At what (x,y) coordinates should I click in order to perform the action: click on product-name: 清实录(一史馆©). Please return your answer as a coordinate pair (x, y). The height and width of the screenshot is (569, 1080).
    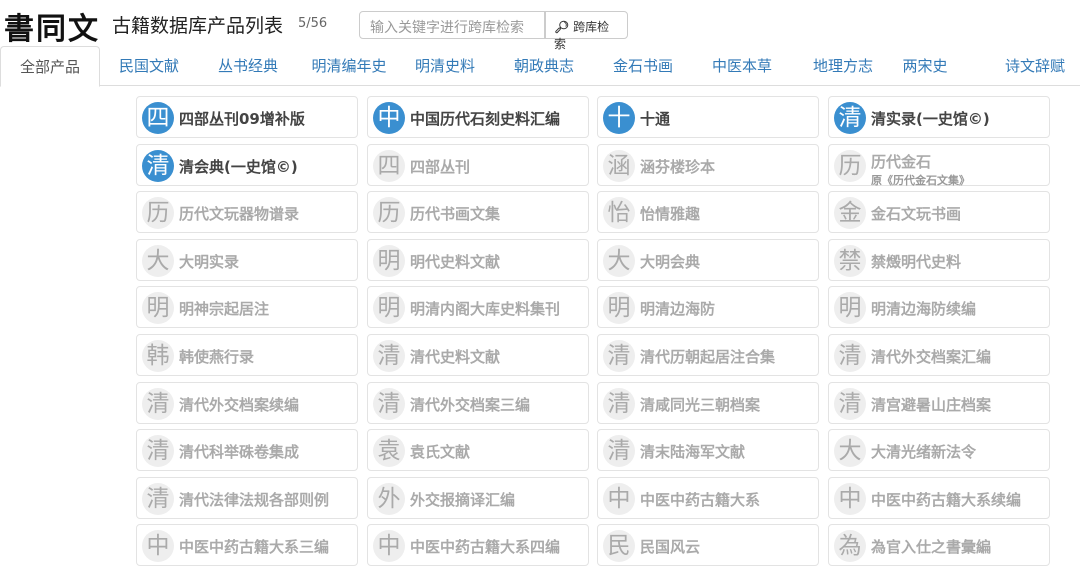
    Looking at the image, I should click on (930, 119).